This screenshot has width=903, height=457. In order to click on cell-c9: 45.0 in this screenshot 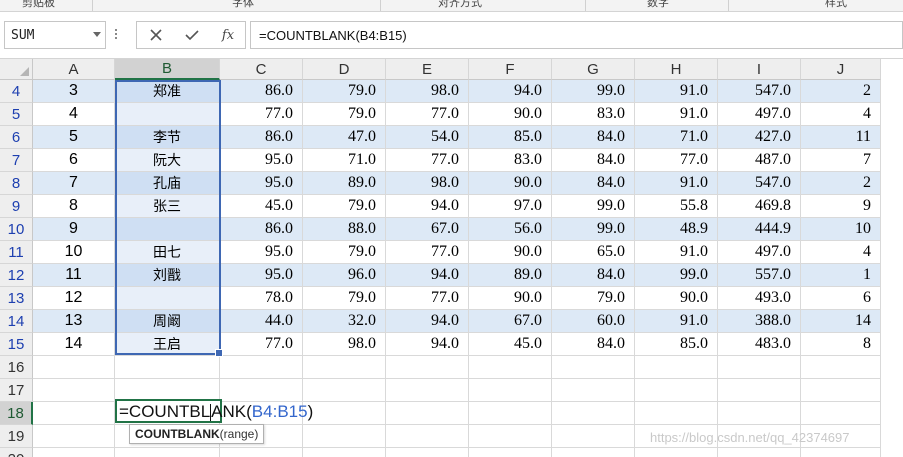, I will do `click(261, 206)`.